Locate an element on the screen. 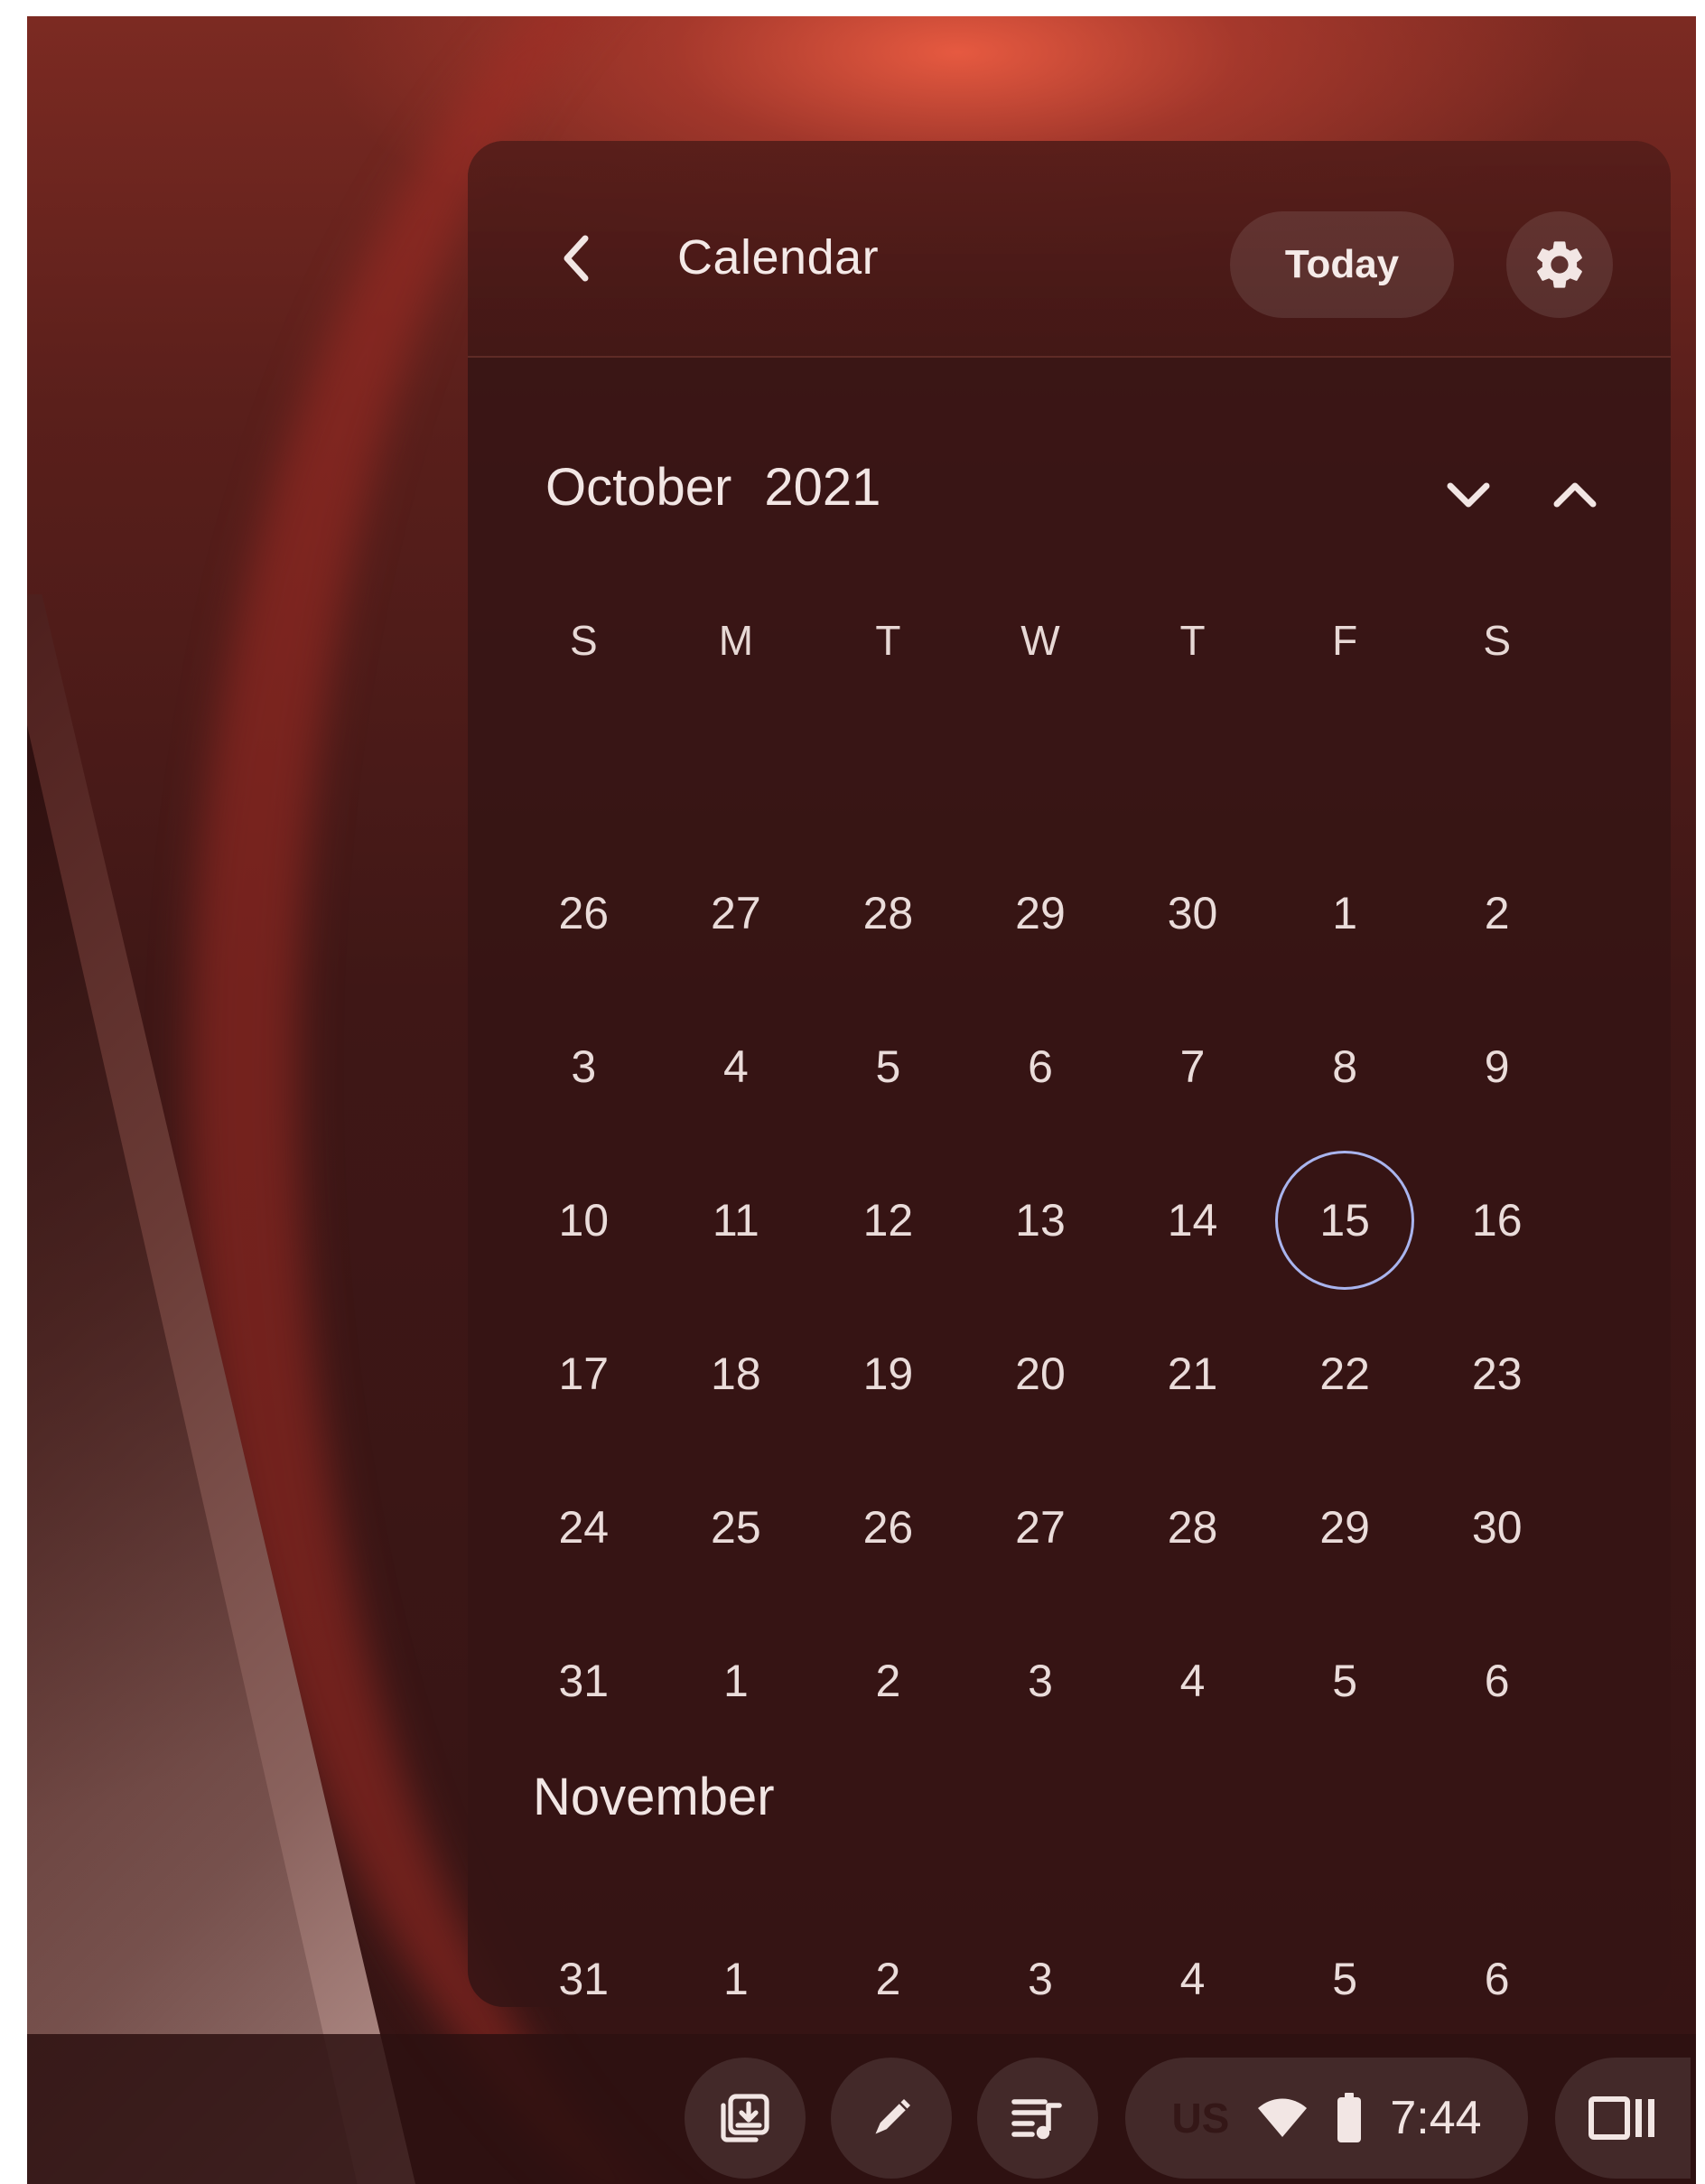  wifi-icon is located at coordinates (1282, 2118).